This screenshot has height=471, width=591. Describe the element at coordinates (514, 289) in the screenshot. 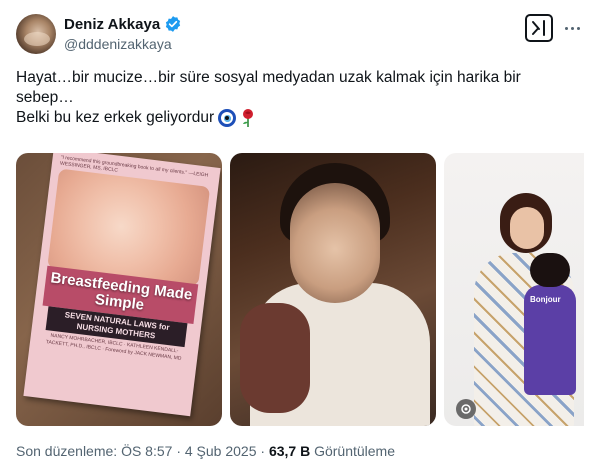

I see `media-image-family: Bonjour` at that location.